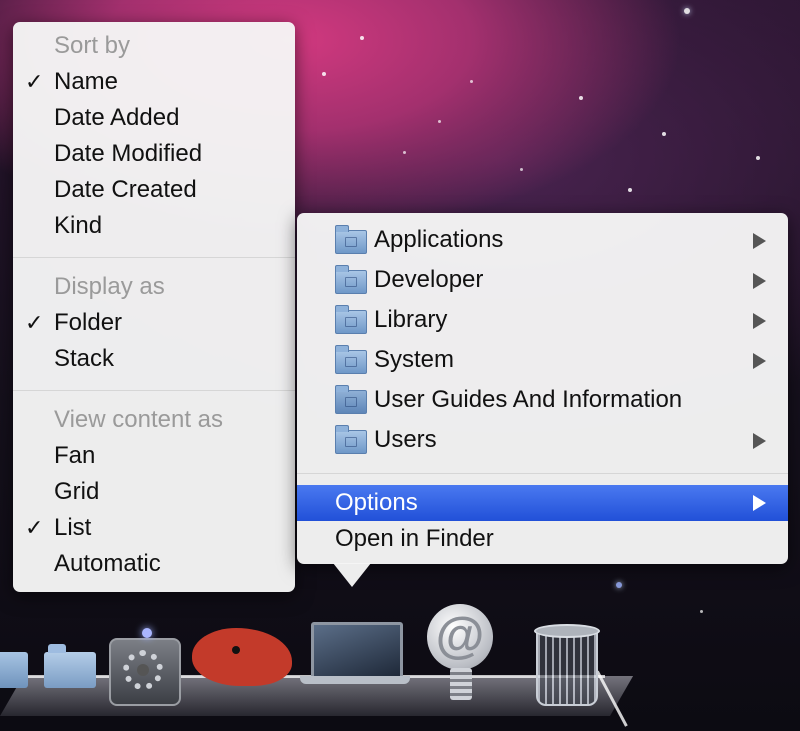 The image size is (800, 731). What do you see at coordinates (236, 650) in the screenshot?
I see `app-icon-eye` at bounding box center [236, 650].